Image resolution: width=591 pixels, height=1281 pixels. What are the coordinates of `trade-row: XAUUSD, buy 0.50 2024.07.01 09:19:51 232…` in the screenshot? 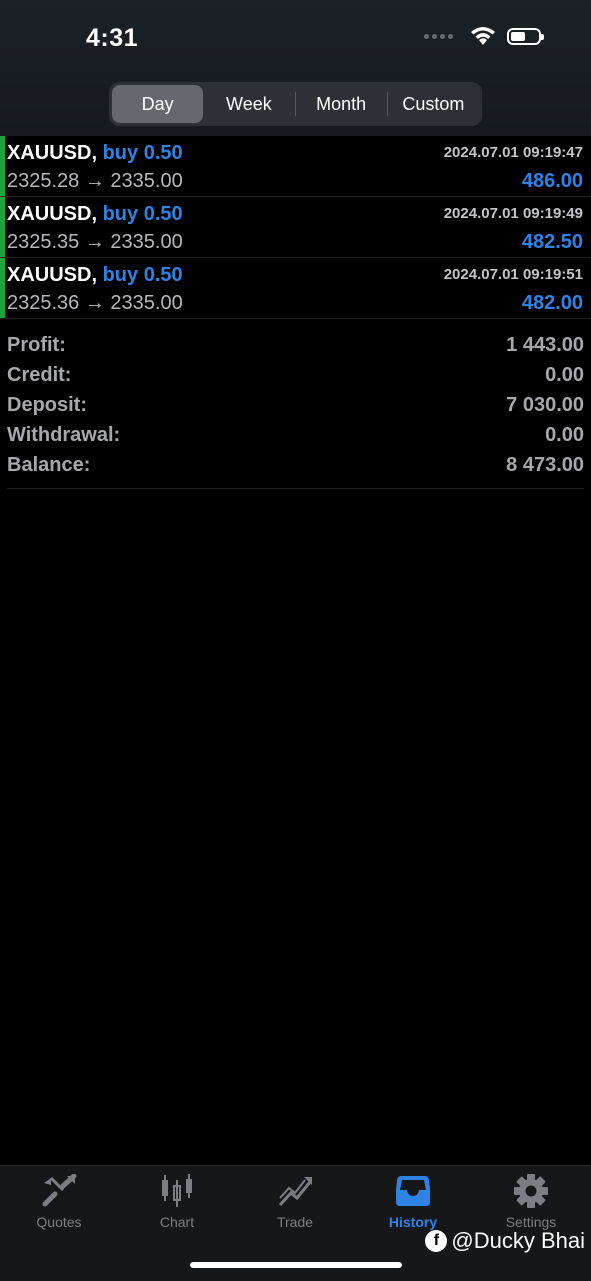 It's located at (295, 288).